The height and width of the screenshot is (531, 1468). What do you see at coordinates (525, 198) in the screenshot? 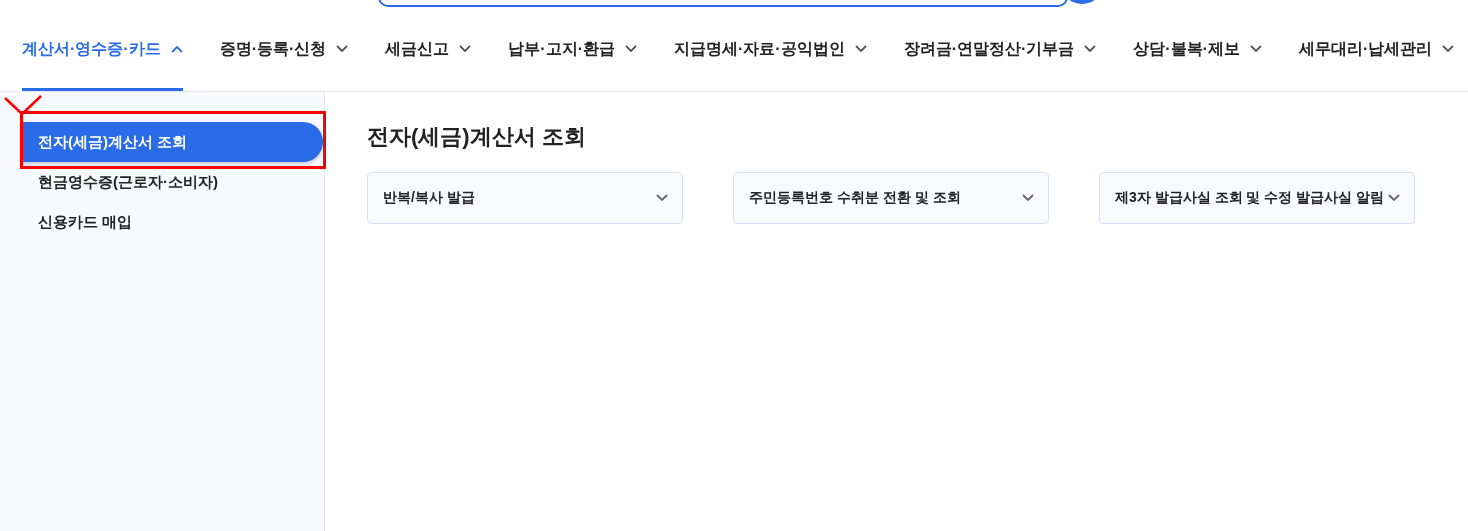
I see `accordion-header: 반복/복사 발급` at bounding box center [525, 198].